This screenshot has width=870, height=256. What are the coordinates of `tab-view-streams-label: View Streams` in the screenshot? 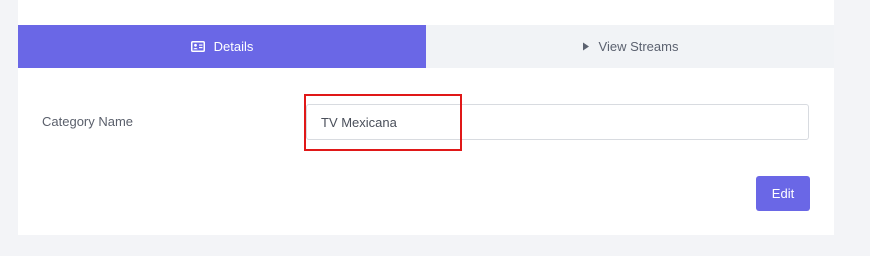 It's located at (638, 46).